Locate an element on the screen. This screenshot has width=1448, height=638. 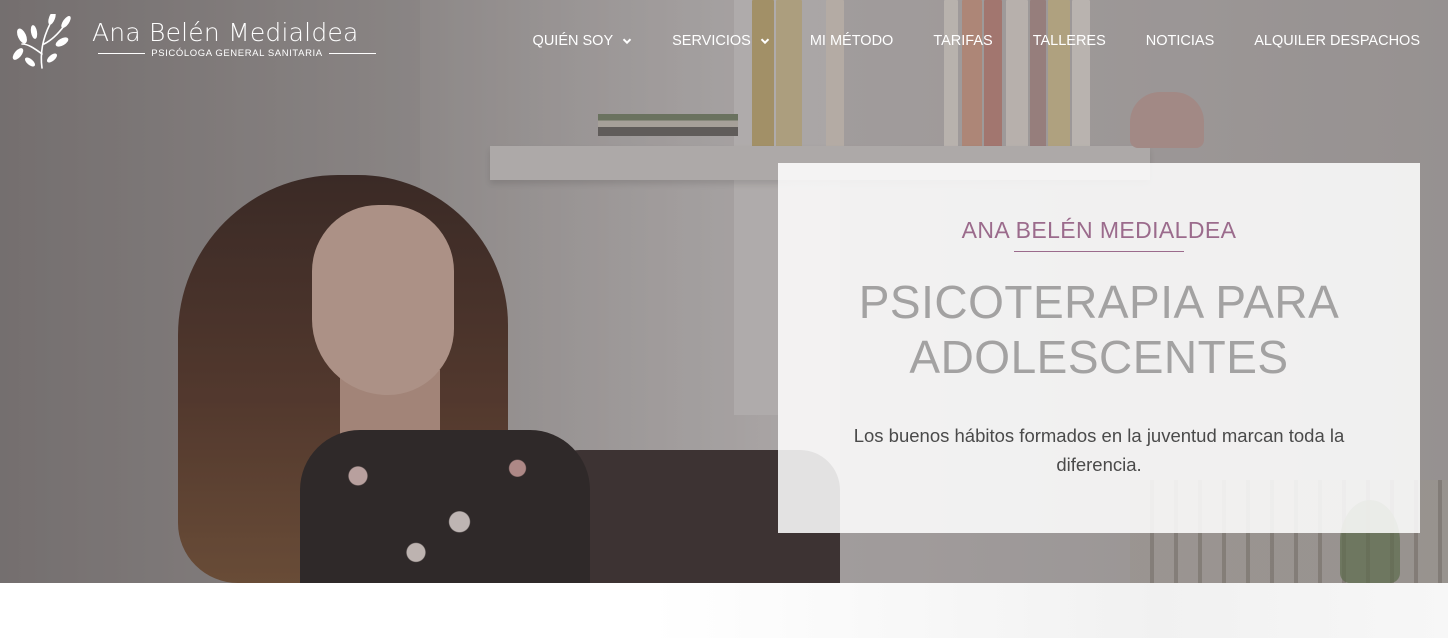
logo-subtitle: PSICÓLOGA GENERAL SANITARIA is located at coordinates (237, 53).